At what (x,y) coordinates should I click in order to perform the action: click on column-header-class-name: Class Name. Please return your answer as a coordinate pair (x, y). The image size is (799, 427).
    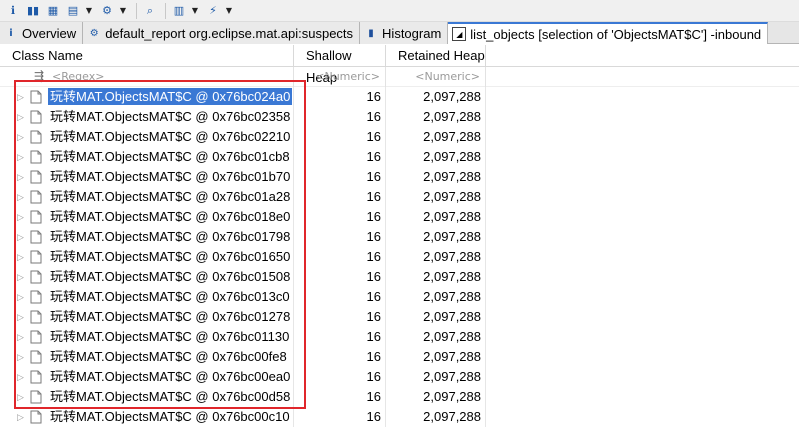
    Looking at the image, I should click on (147, 56).